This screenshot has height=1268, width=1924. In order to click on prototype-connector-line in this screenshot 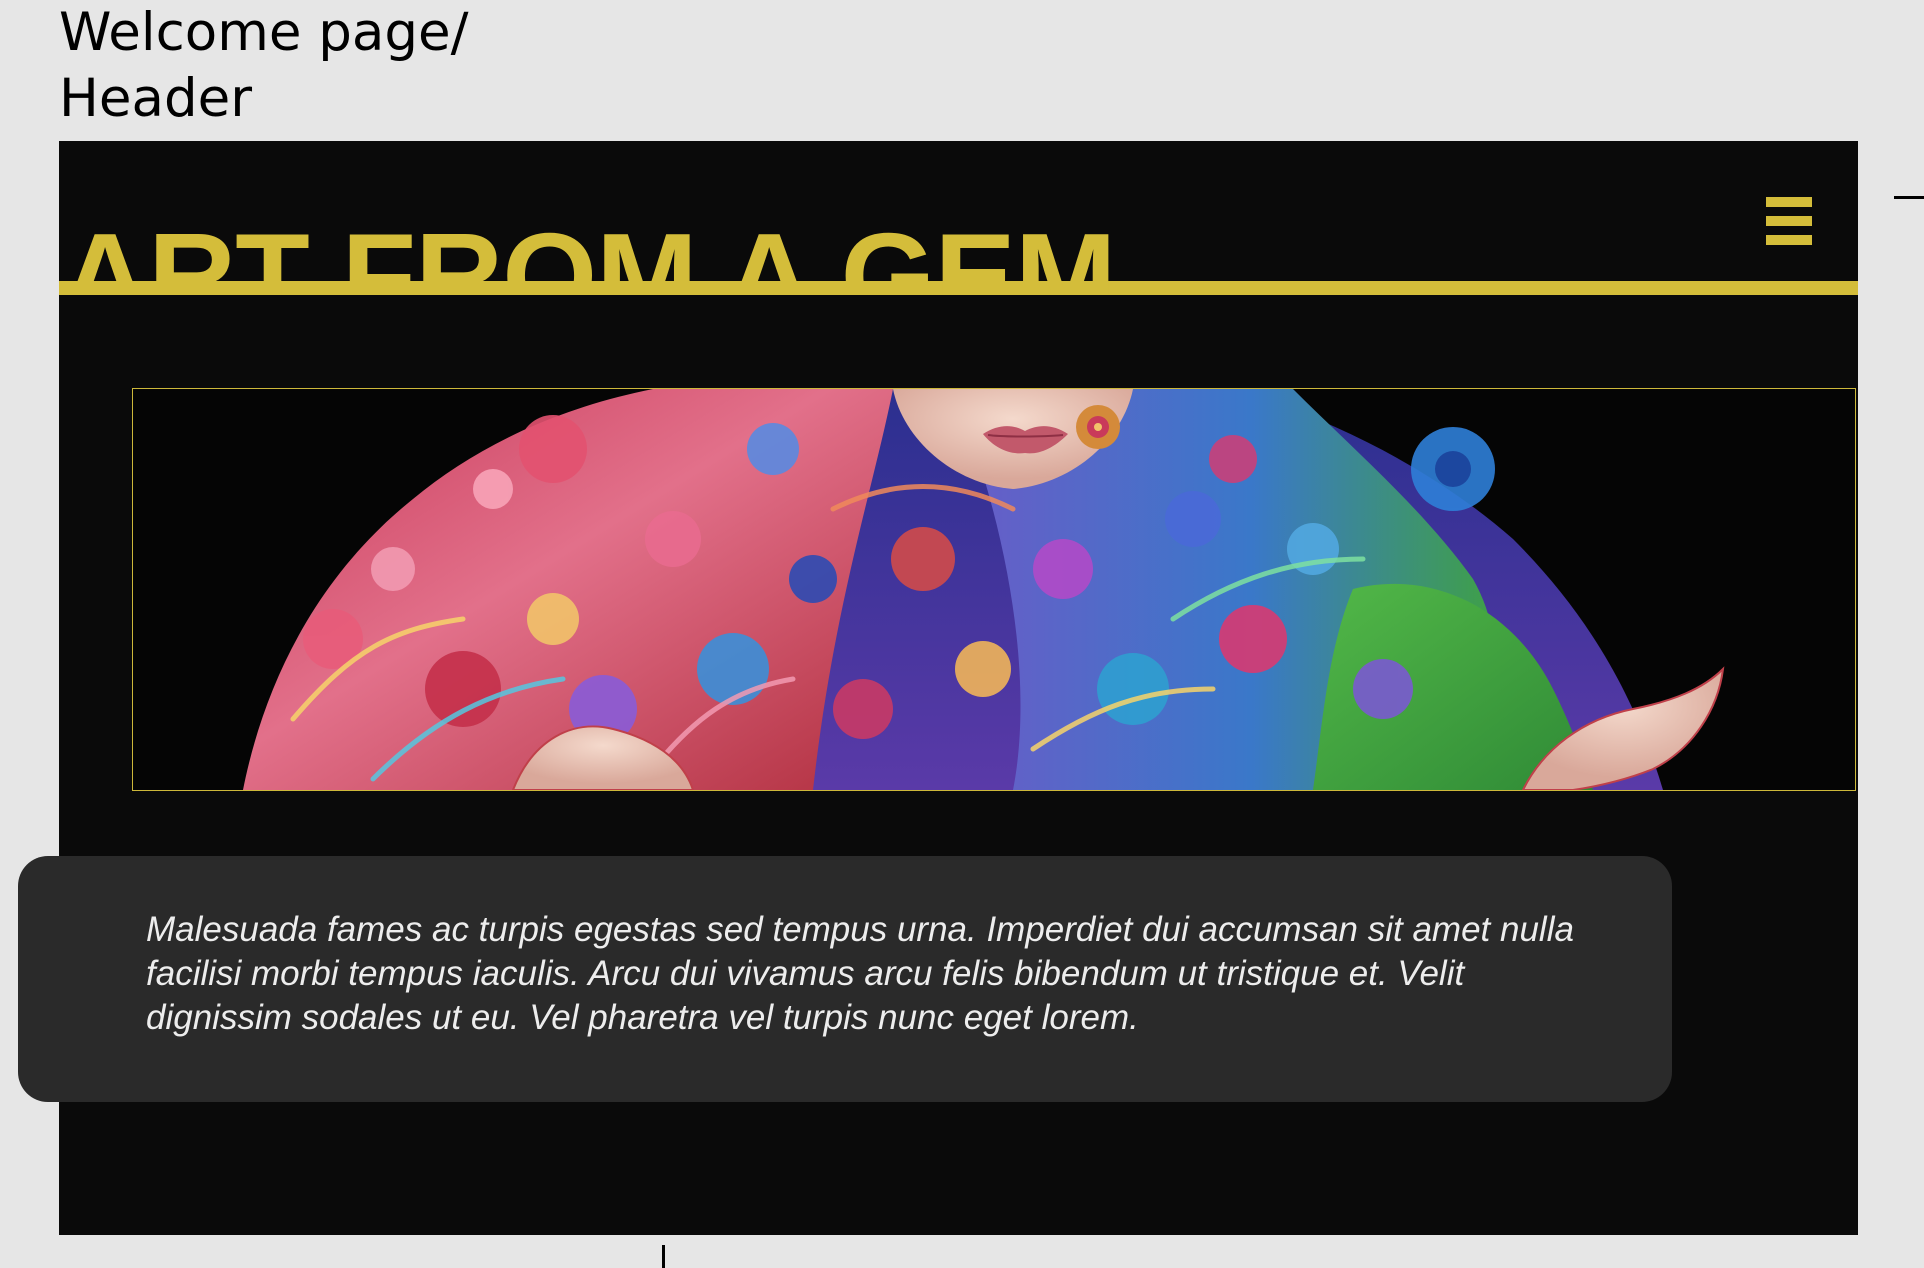, I will do `click(1909, 197)`.